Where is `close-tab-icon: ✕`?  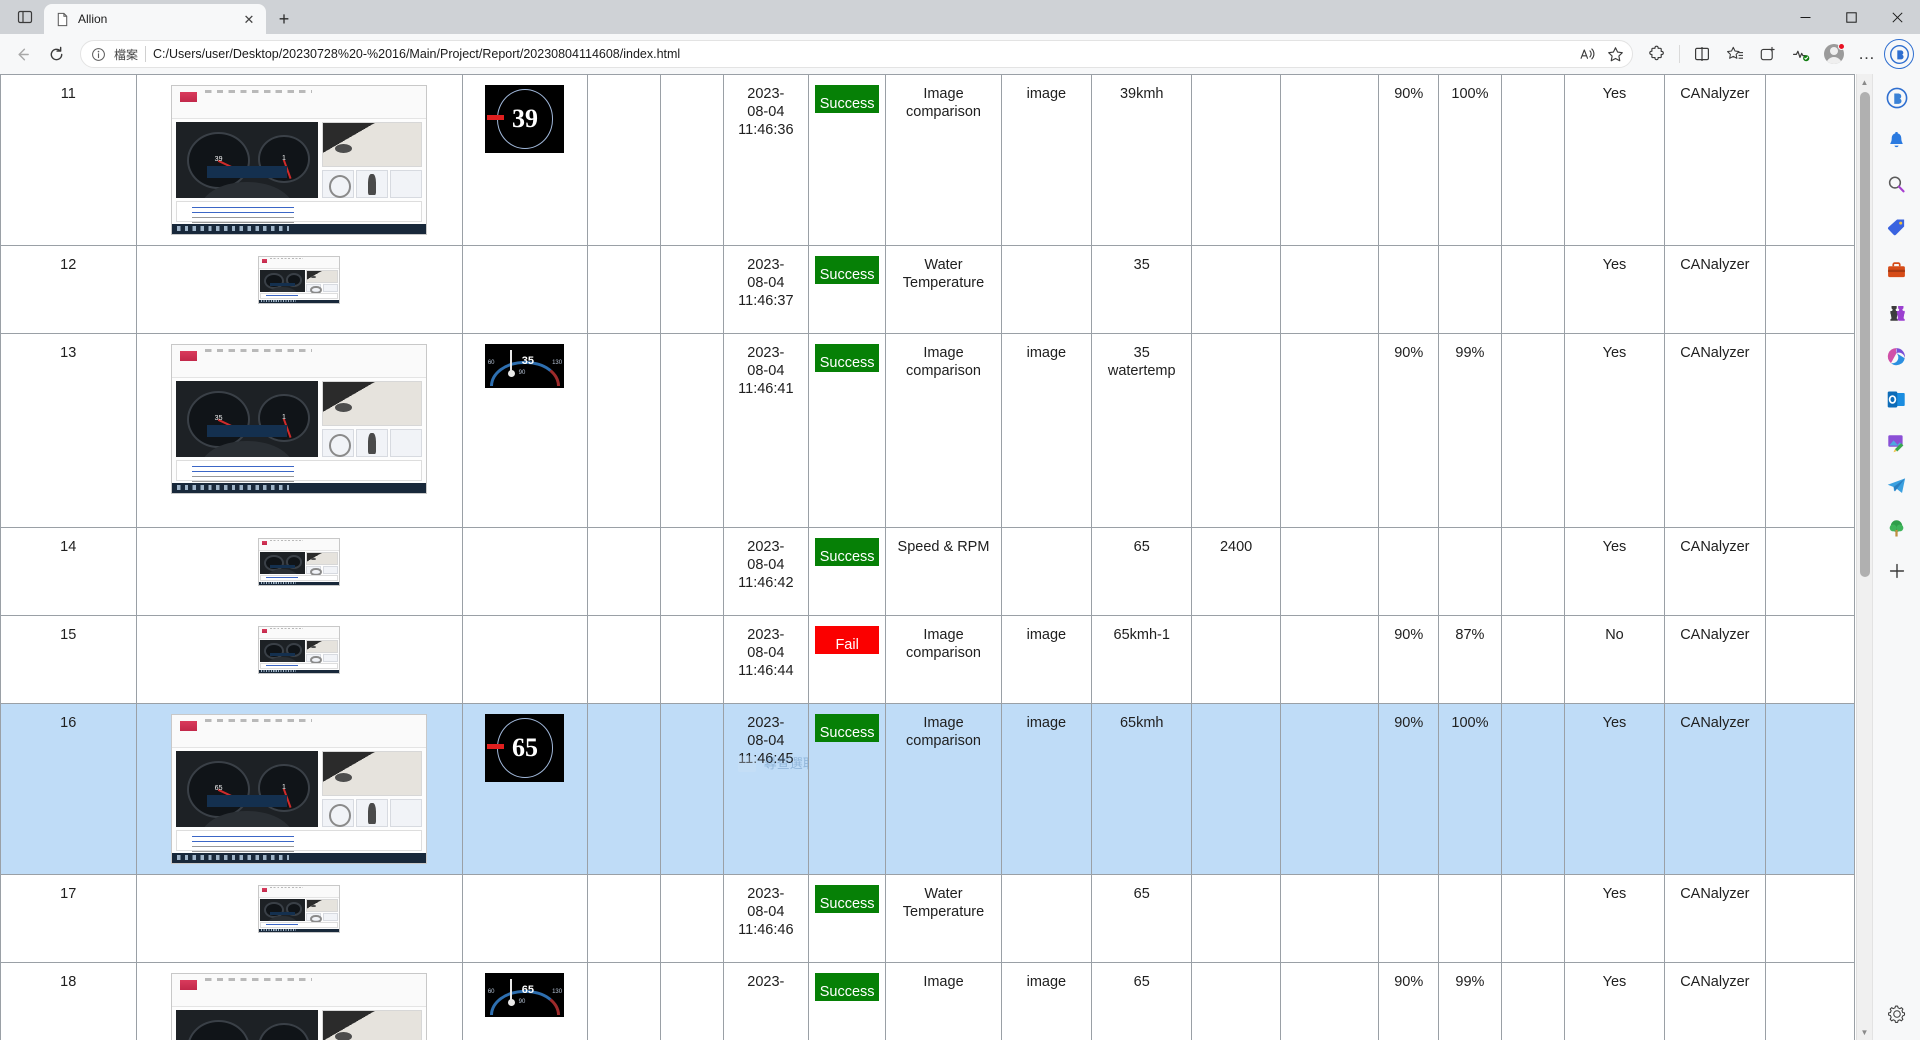
close-tab-icon: ✕ is located at coordinates (249, 19).